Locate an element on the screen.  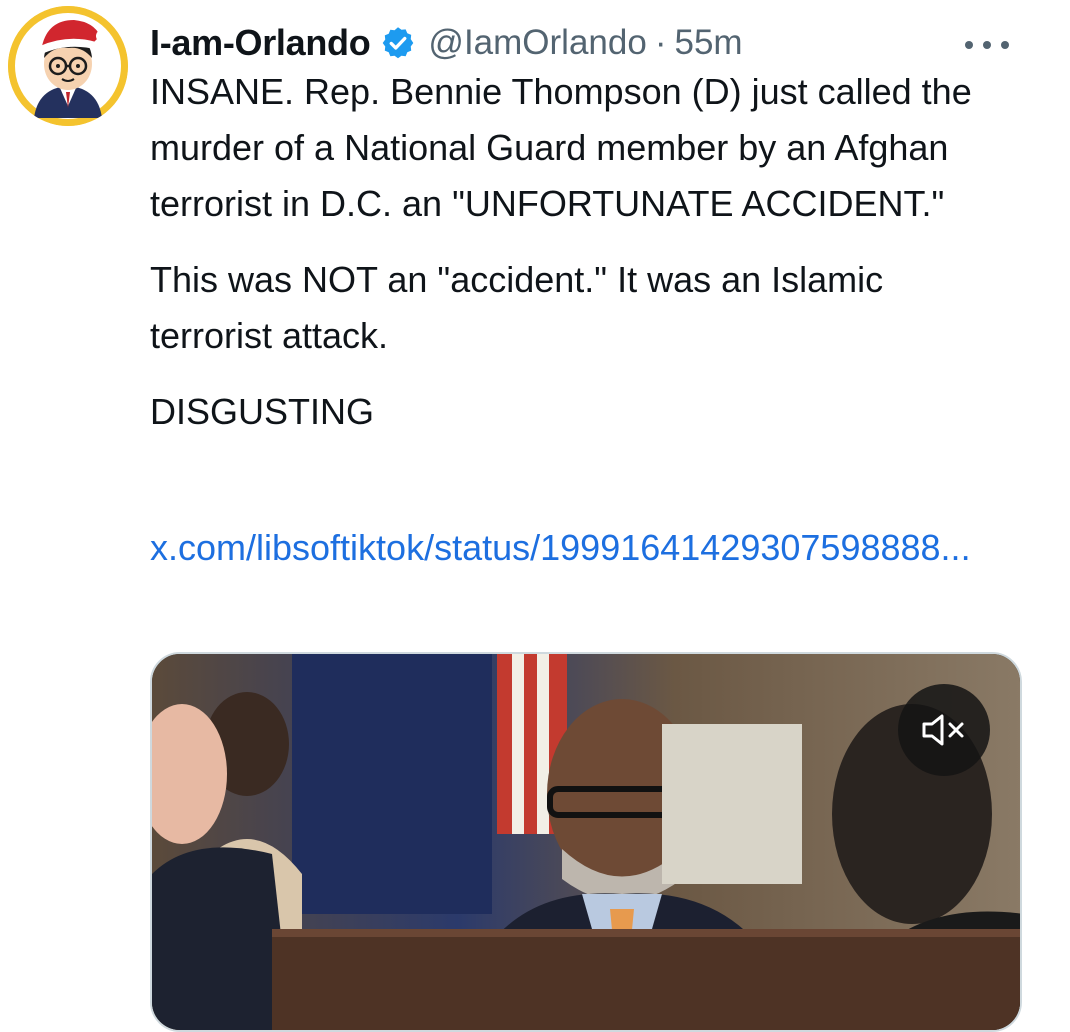
display-name: I-am-Orlando is located at coordinates (260, 43).